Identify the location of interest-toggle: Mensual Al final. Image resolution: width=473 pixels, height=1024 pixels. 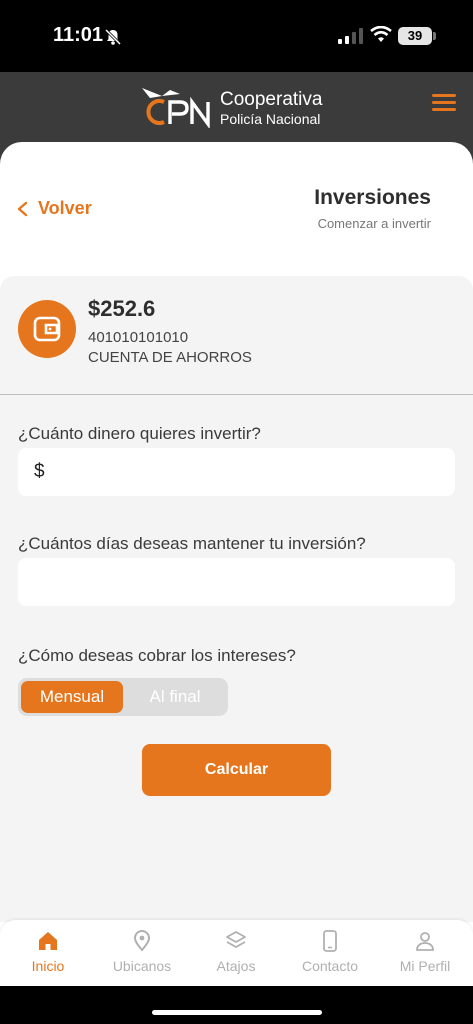
(123, 697).